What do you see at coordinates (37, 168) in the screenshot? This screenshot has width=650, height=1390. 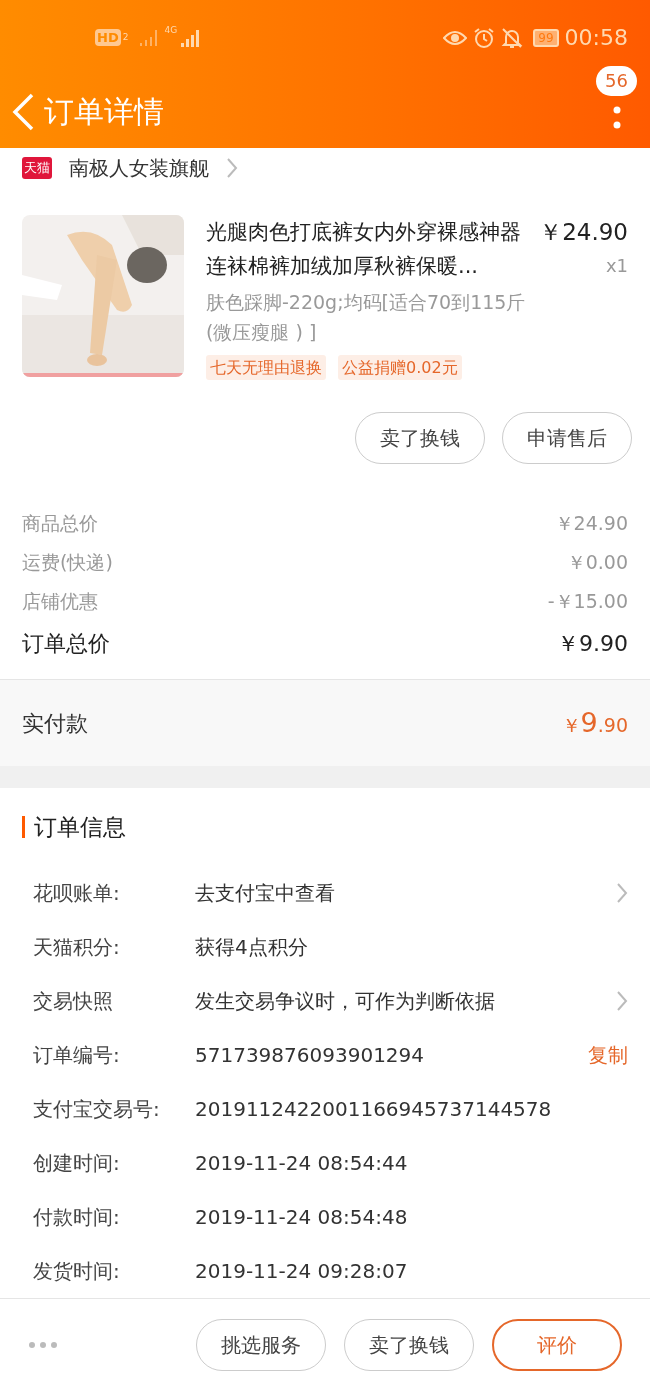 I see `tmall-badge: 天猫` at bounding box center [37, 168].